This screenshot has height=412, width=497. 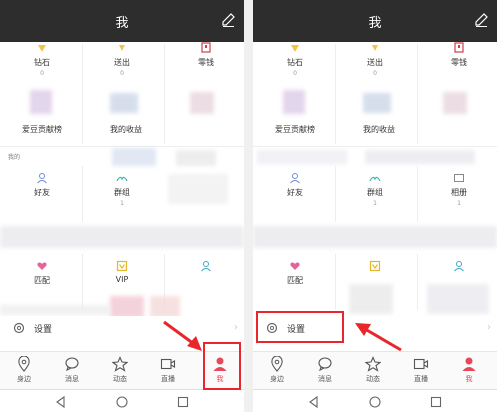 I want to click on android-nav-bar, so click(x=375, y=400).